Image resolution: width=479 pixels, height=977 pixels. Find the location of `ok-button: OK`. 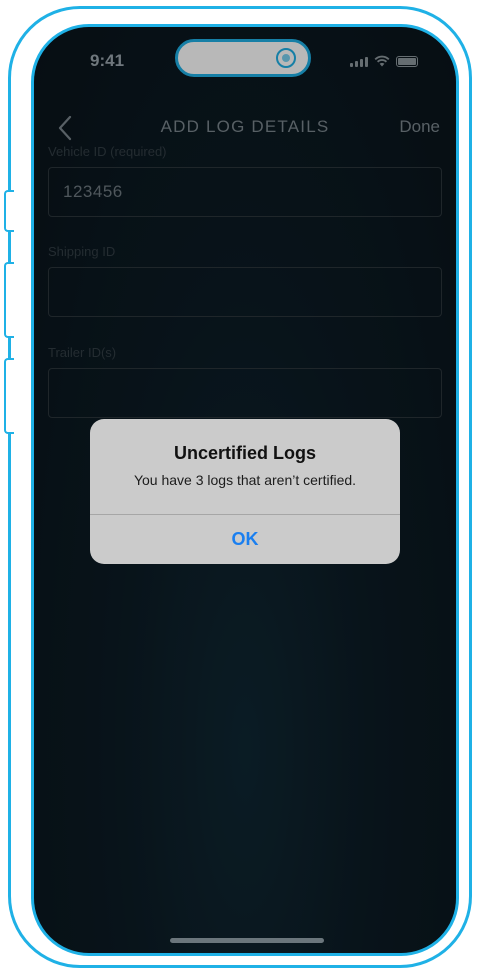

ok-button: OK is located at coordinates (245, 539).